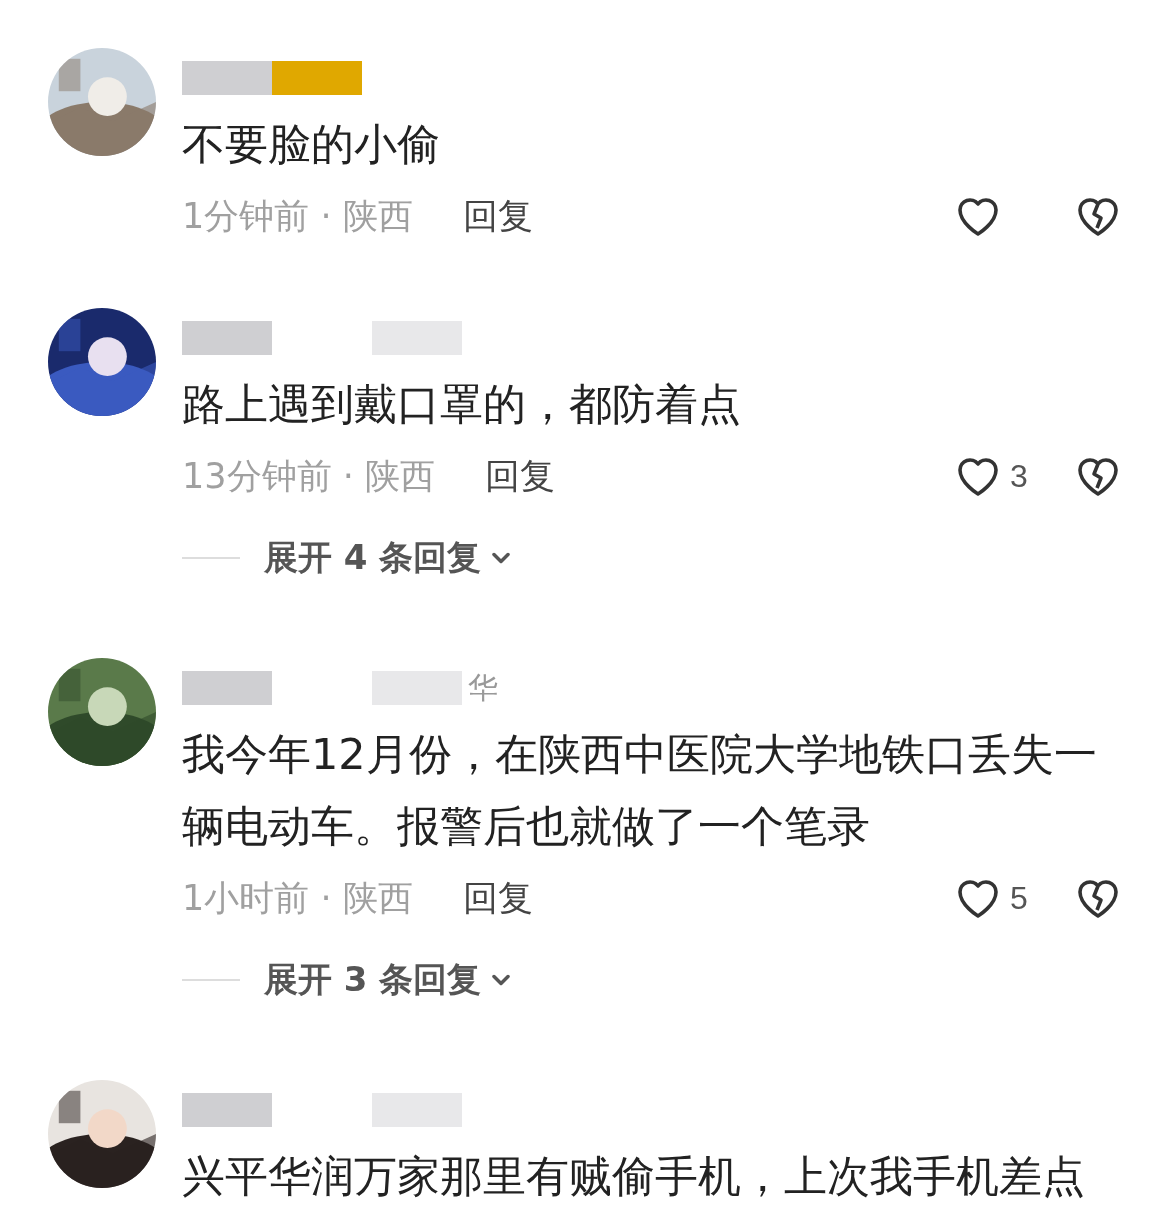 This screenshot has width=1170, height=1209. I want to click on comment-text: 不要脸的小偷, so click(311, 144).